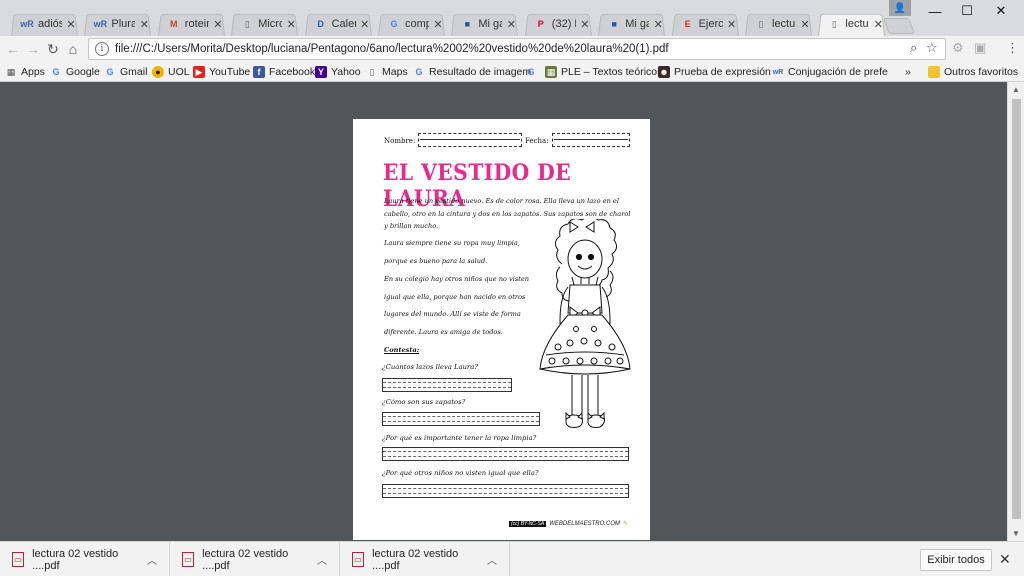 The height and width of the screenshot is (576, 1024). Describe the element at coordinates (25, 72) in the screenshot. I see `bookmark-apps: ▦ Apps` at that location.